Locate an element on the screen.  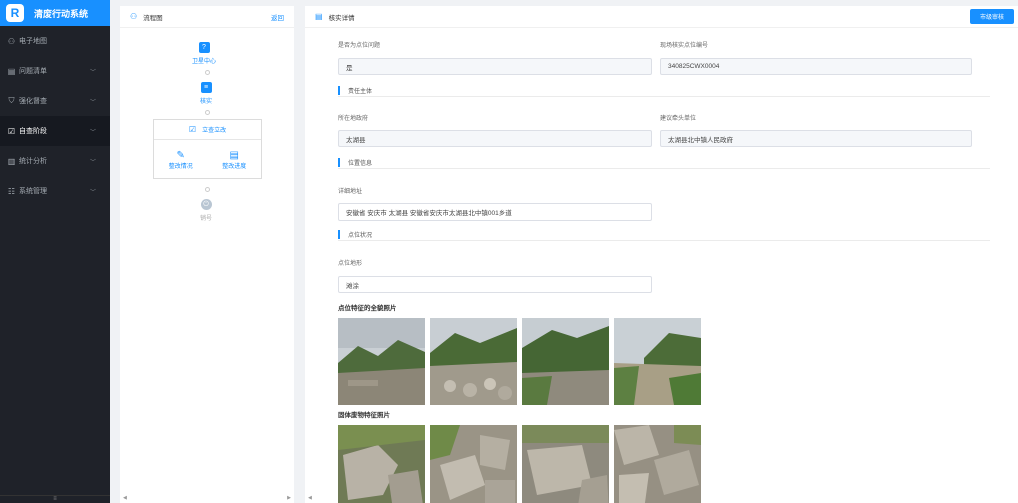
point-code-label: 现场核实点位编号 is located at coordinates (684, 46).